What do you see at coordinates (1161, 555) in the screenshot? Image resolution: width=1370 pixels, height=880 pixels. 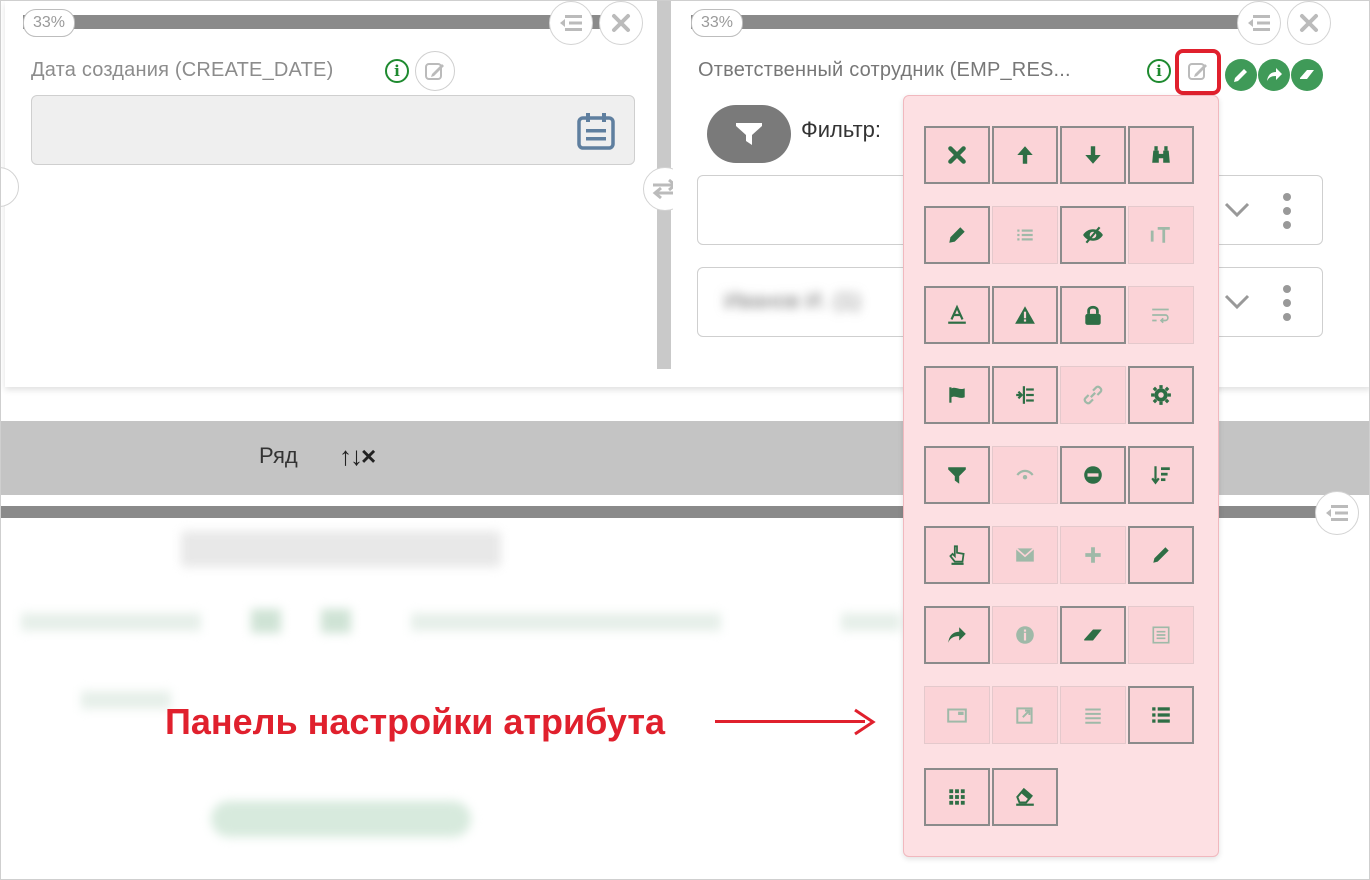 I see `panel-button-pencil-alt` at bounding box center [1161, 555].